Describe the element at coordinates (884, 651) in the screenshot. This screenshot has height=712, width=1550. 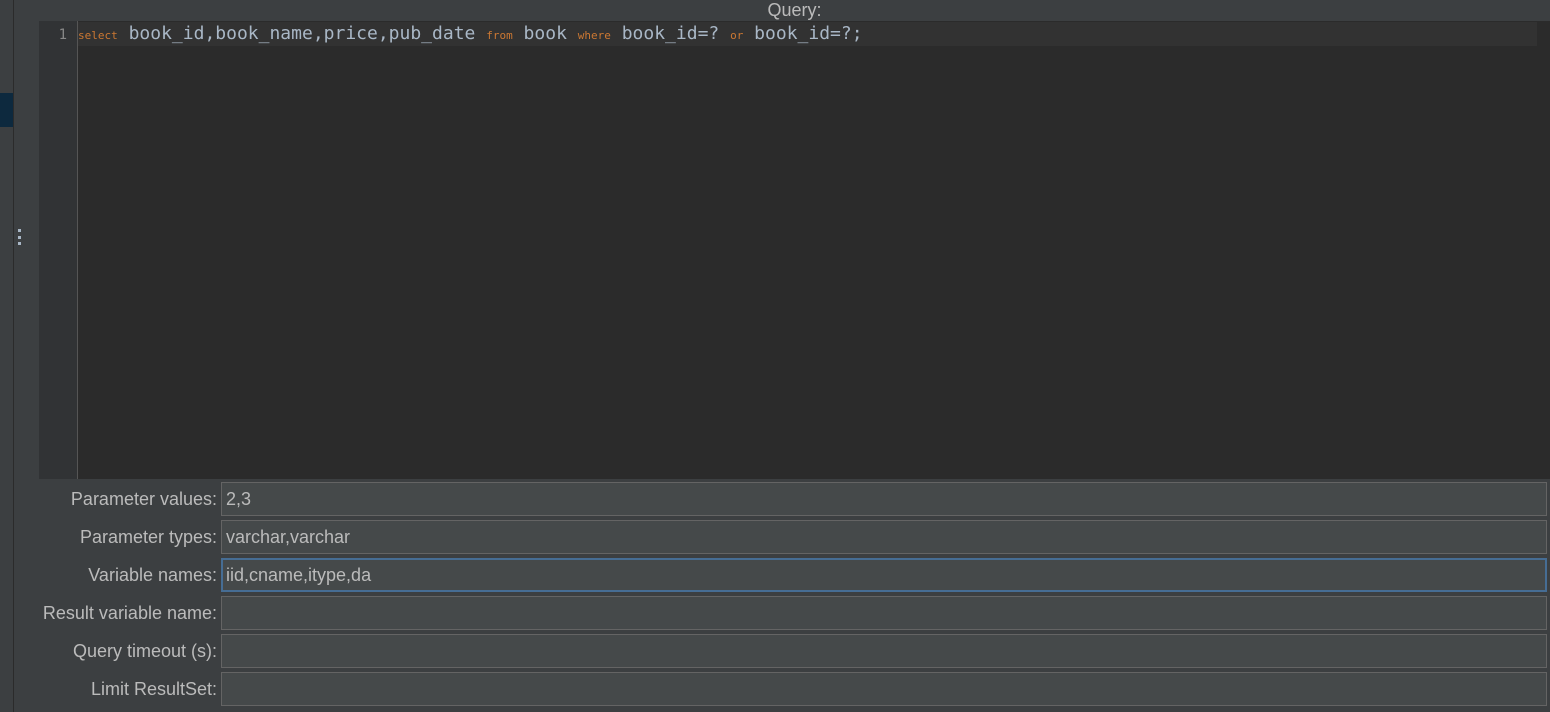
I see `query-timeout-input` at that location.